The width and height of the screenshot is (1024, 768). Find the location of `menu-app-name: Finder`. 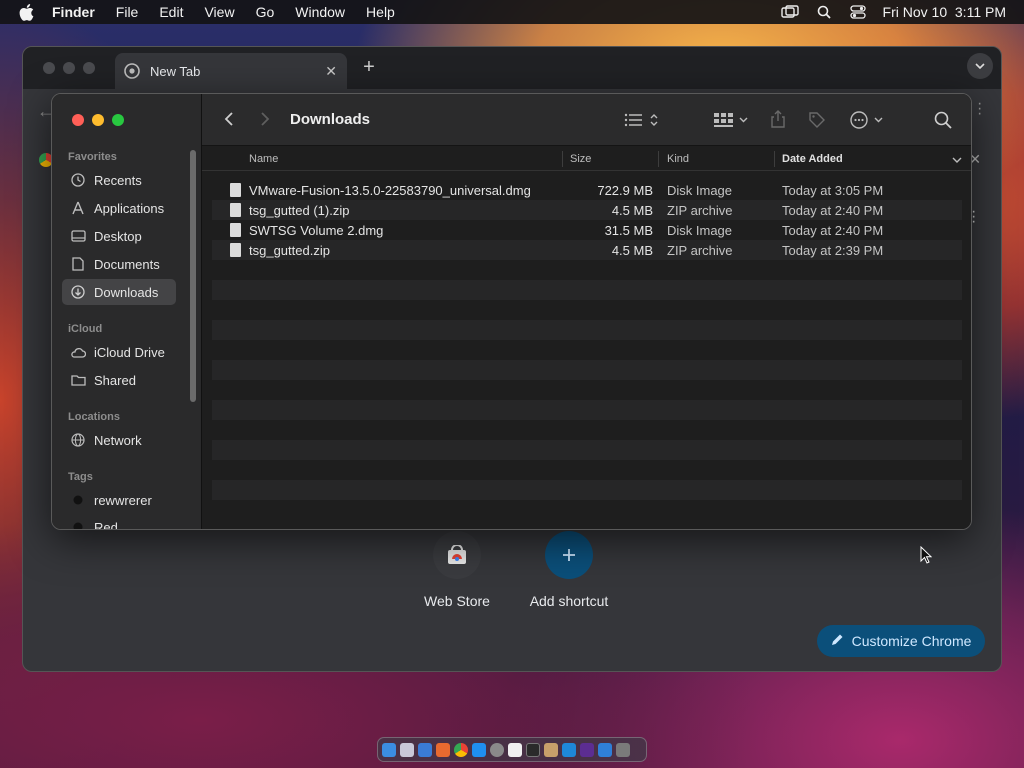

menu-app-name: Finder is located at coordinates (73, 12).